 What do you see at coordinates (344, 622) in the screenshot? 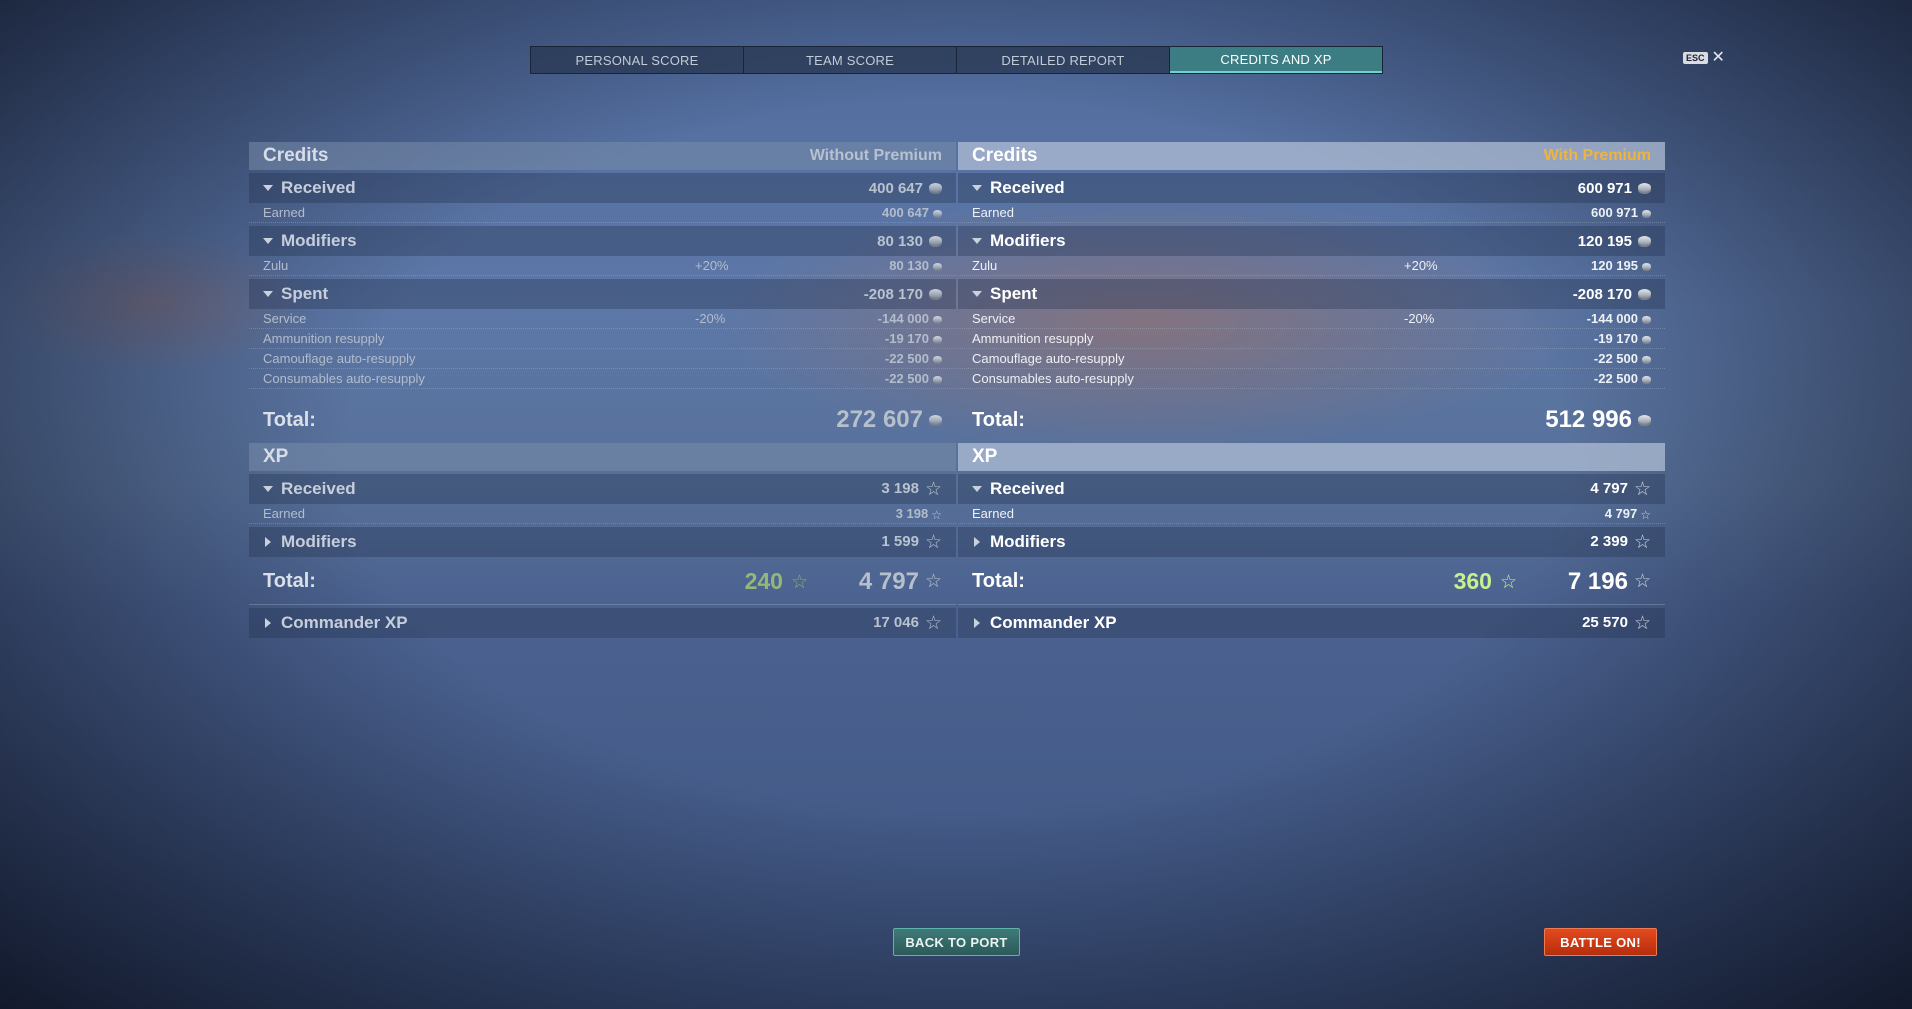
I see `section-label: Commander XP` at bounding box center [344, 622].